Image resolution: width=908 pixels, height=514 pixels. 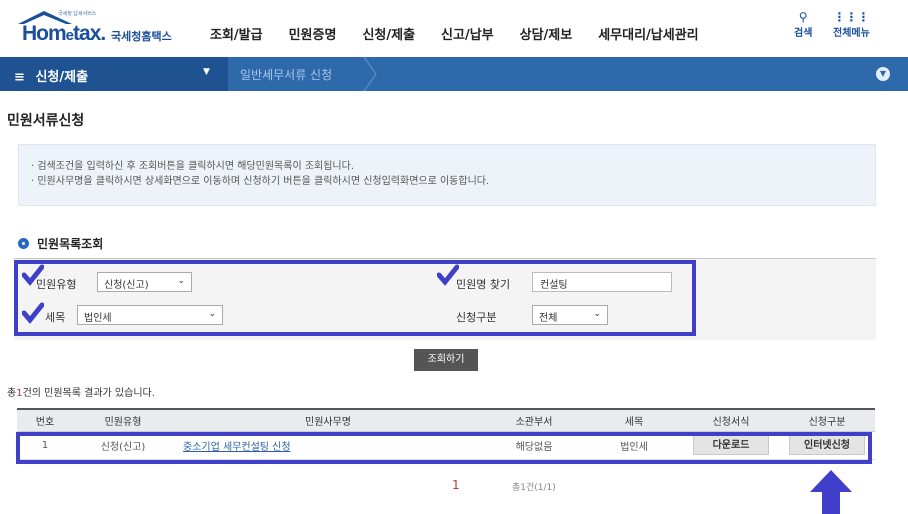 I want to click on col-header-type: 민원유형, so click(x=123, y=420).